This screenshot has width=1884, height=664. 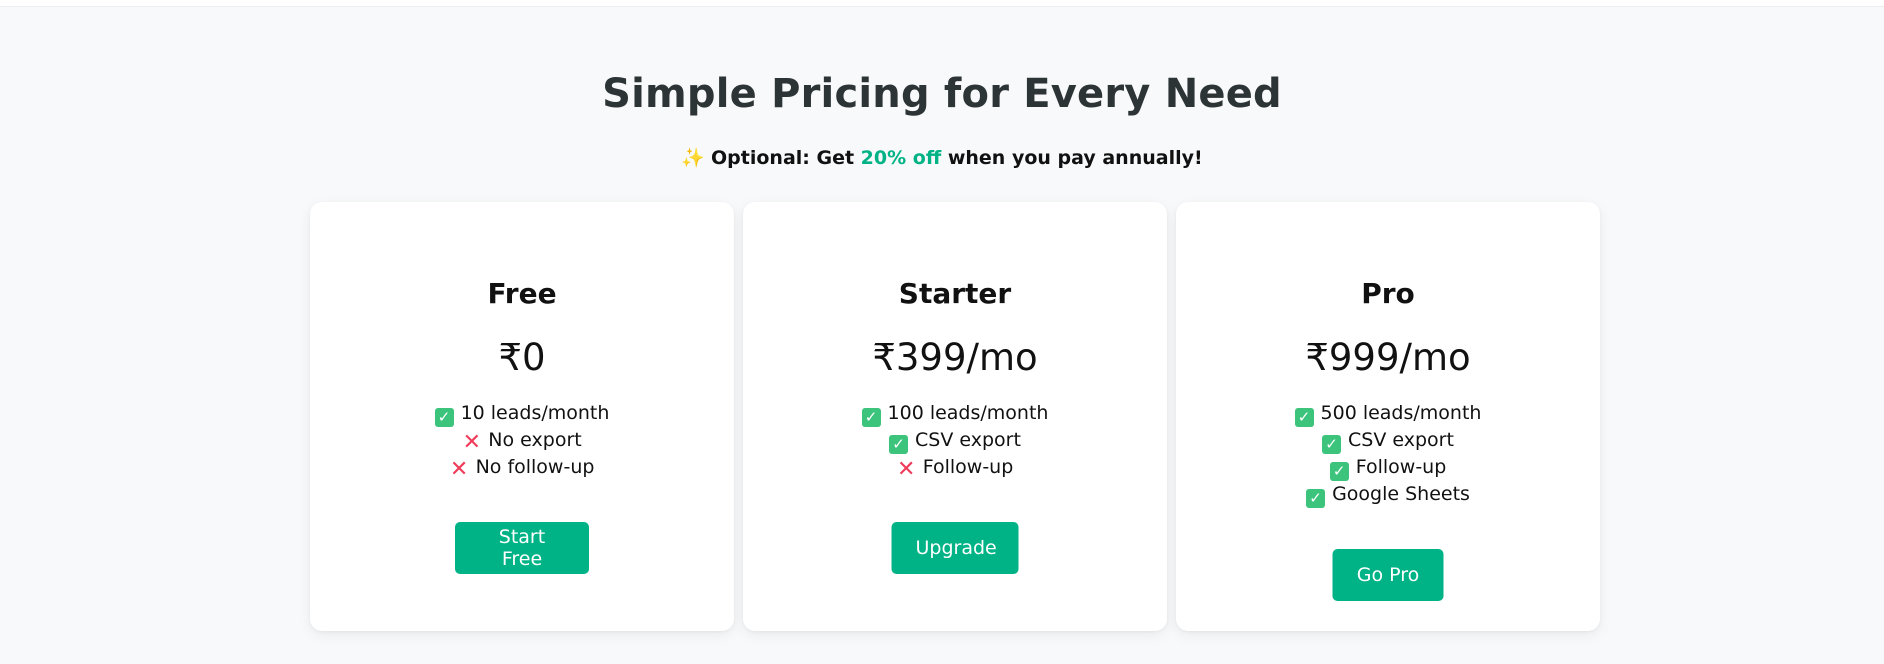 I want to click on feature-text: No follow-up, so click(x=535, y=467).